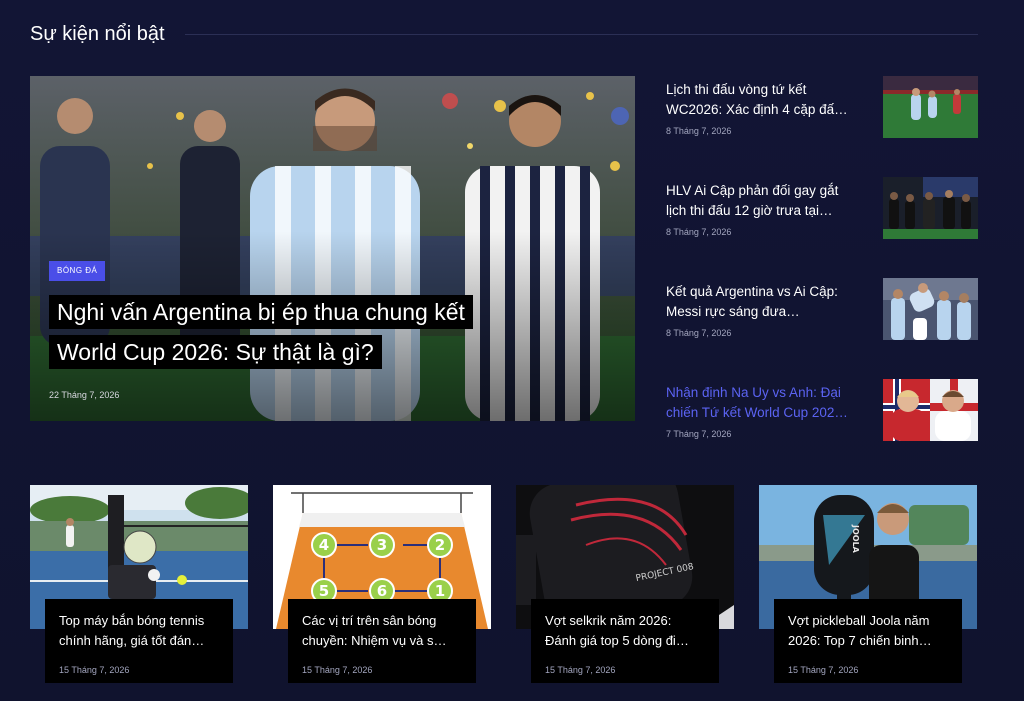  What do you see at coordinates (382, 591) in the screenshot?
I see `court-position-label: 6` at bounding box center [382, 591].